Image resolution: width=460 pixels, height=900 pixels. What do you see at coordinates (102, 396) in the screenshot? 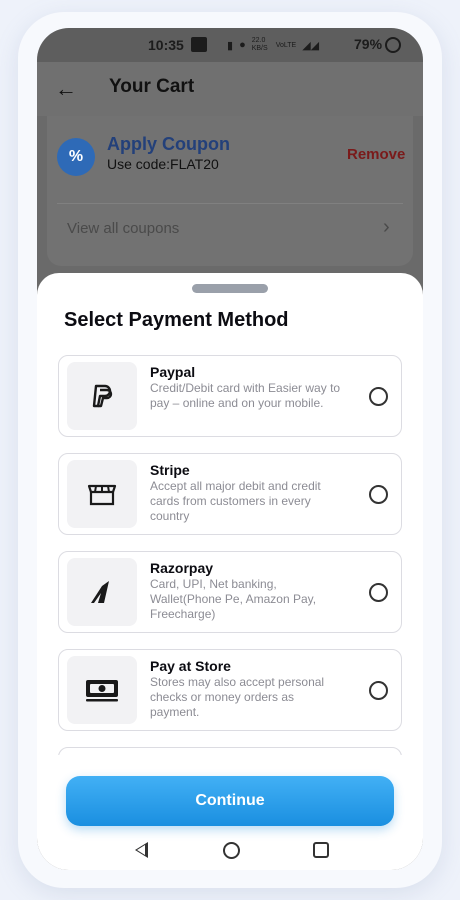
I see `paypal-icon` at bounding box center [102, 396].